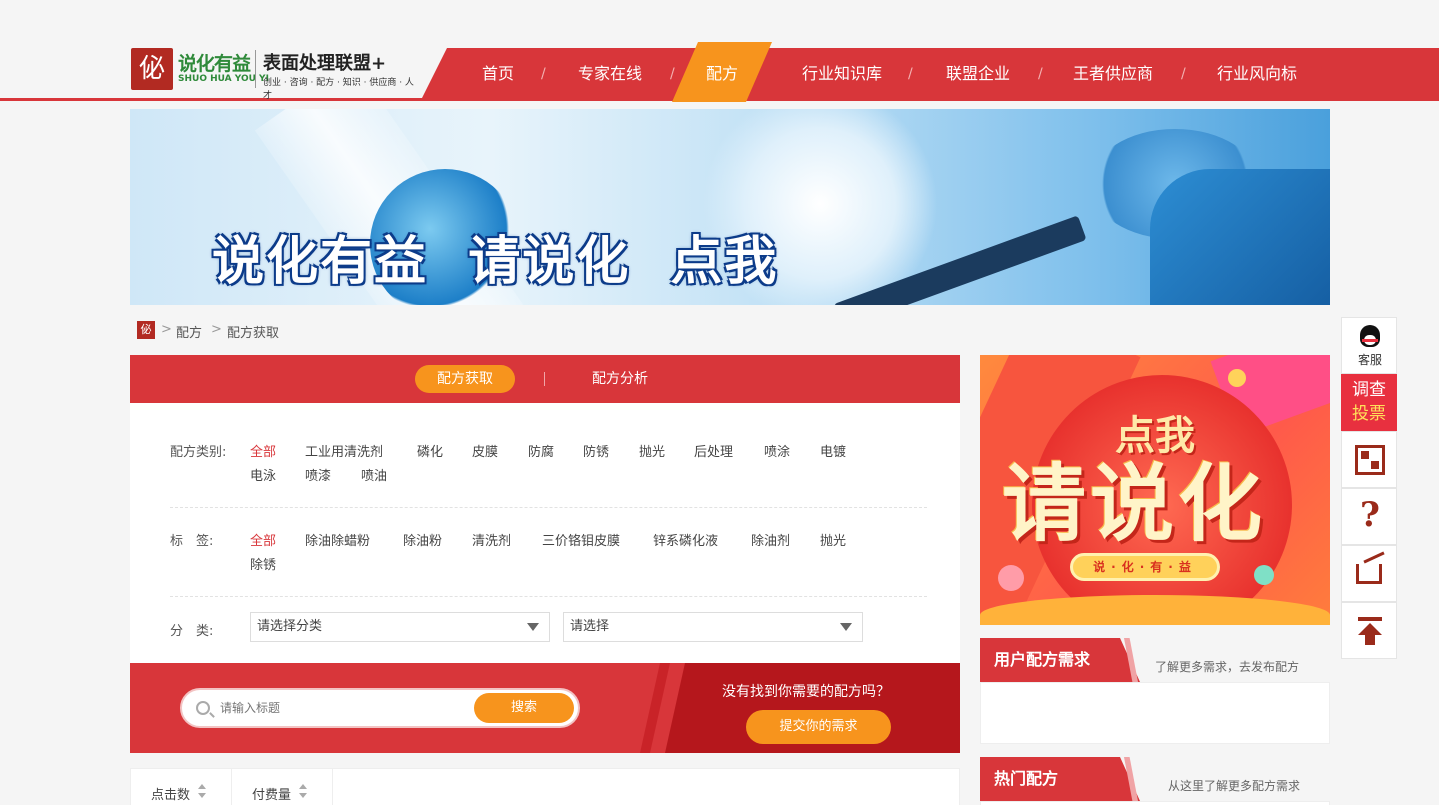  Describe the element at coordinates (620, 379) in the screenshot. I see `tab-formula-analysis: 配方分析` at that location.